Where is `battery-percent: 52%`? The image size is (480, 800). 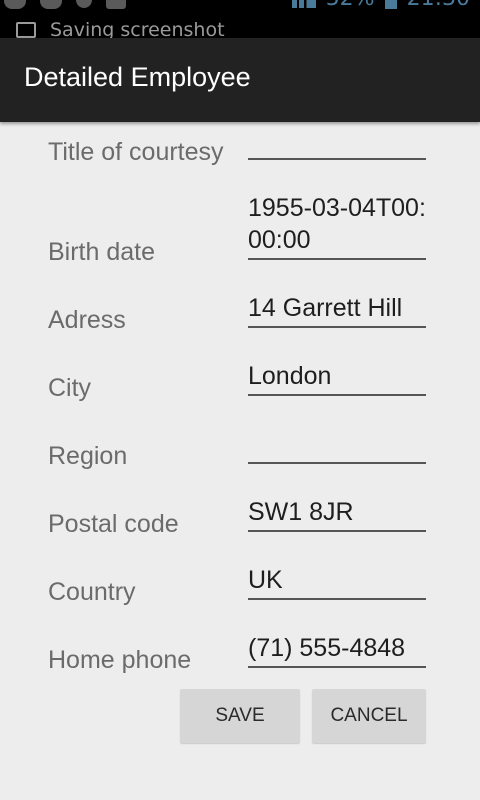
battery-percent: 52% is located at coordinates (350, 5).